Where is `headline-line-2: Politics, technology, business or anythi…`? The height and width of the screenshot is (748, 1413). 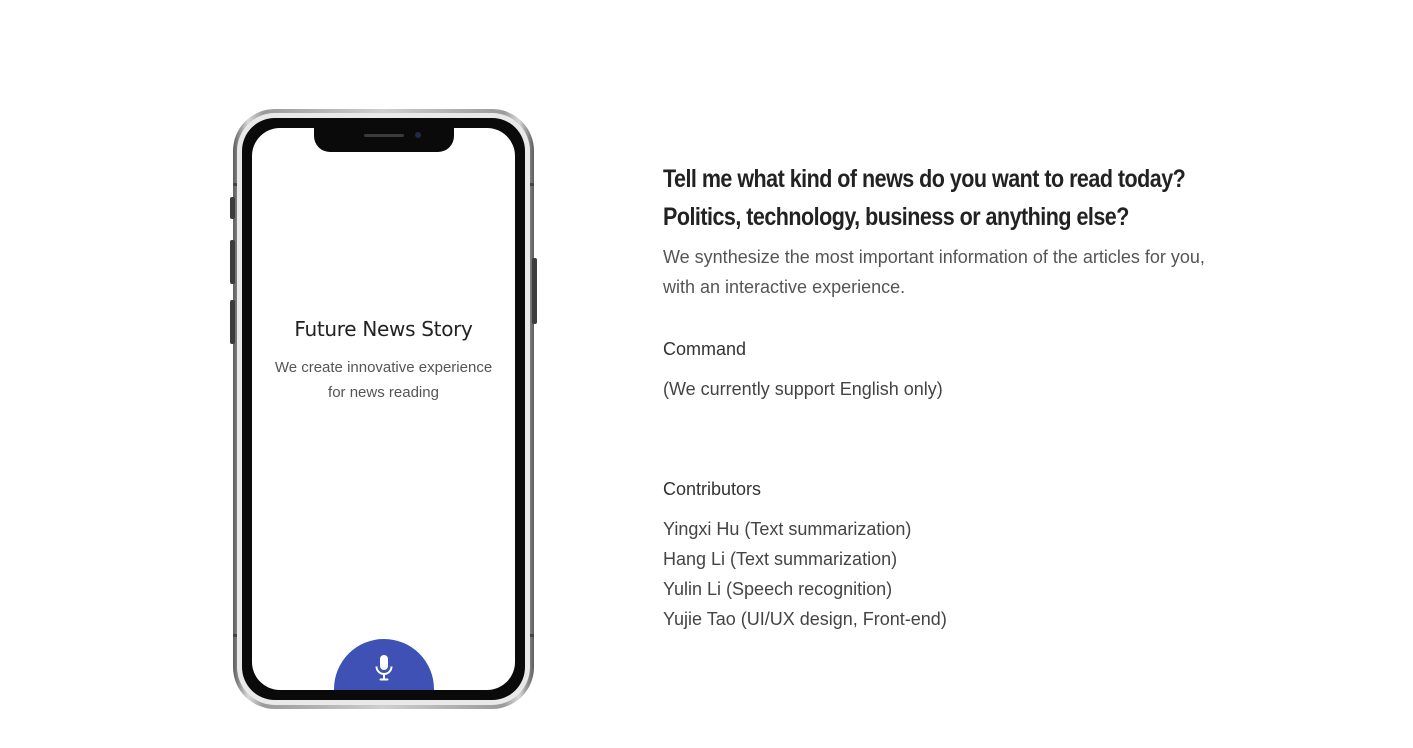
headline-line-2: Politics, technology, business or anythi… is located at coordinates (896, 217).